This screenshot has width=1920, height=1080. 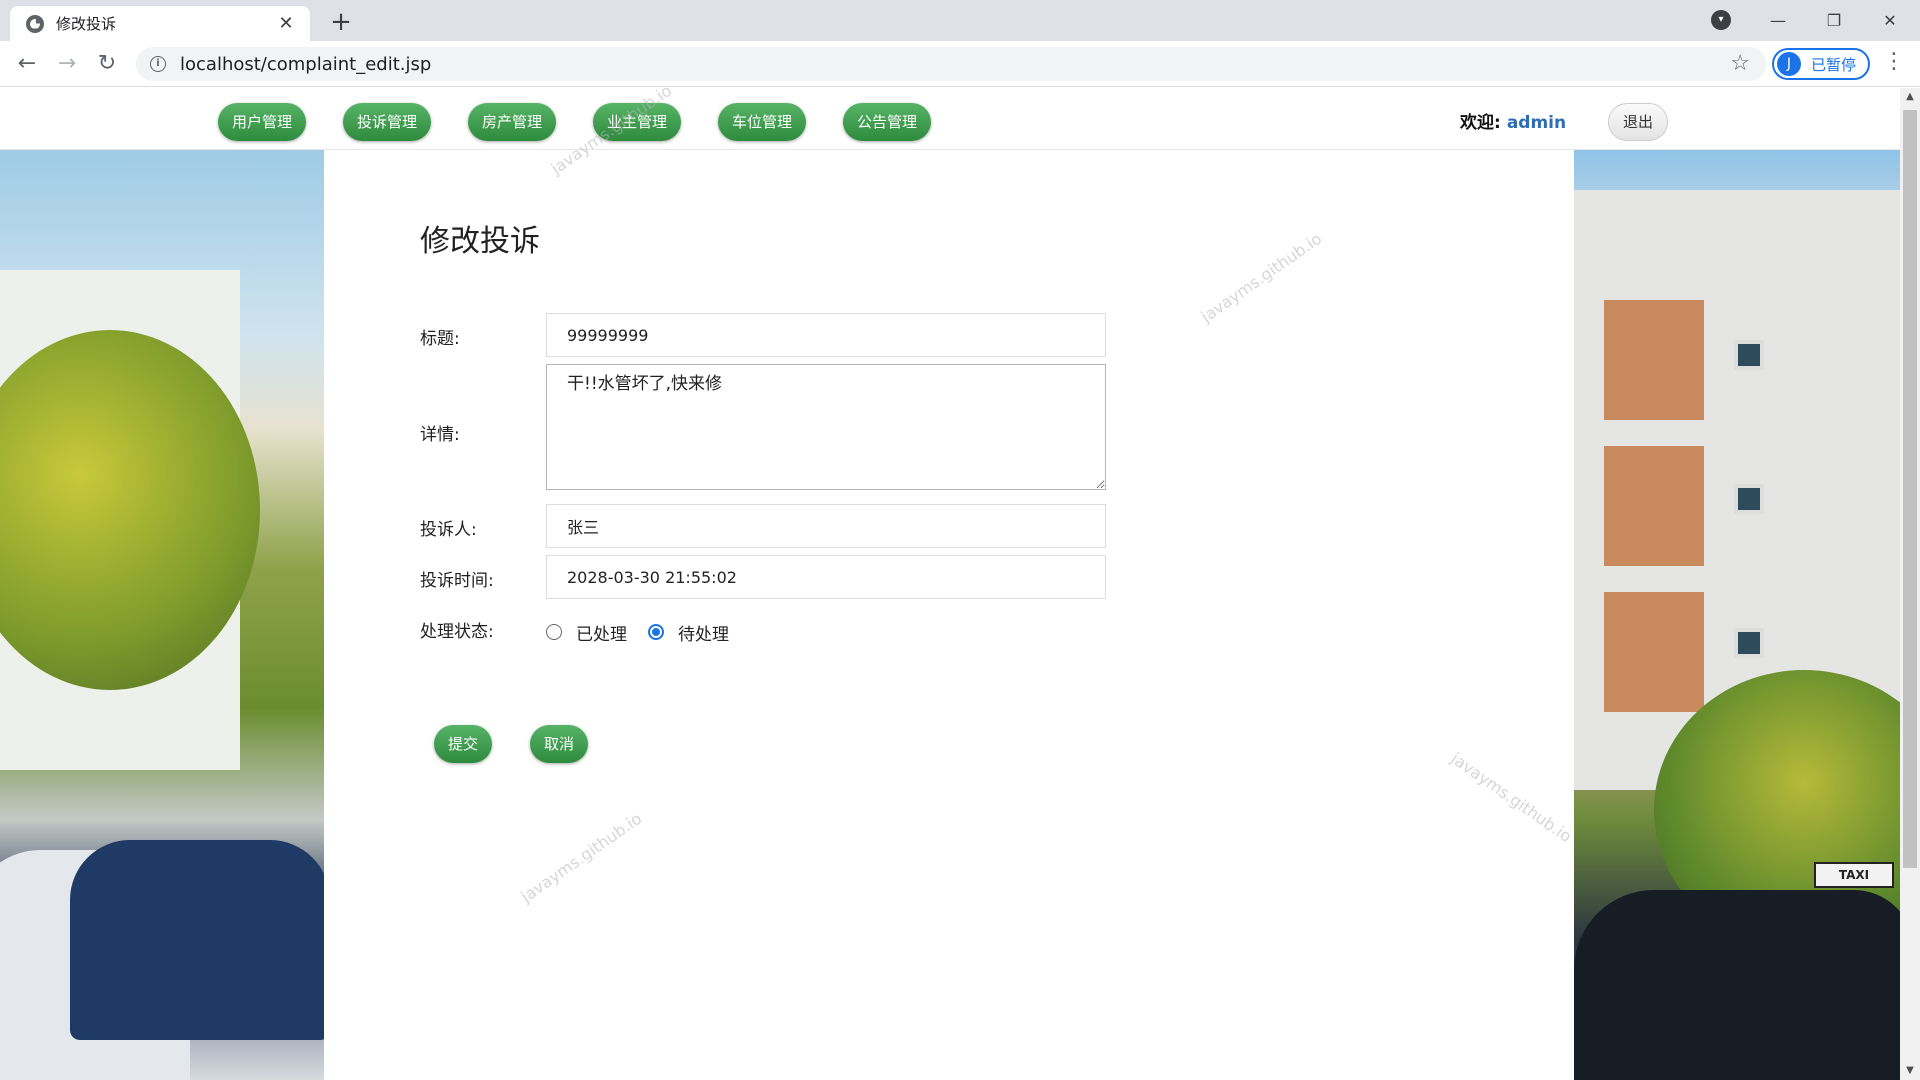 I want to click on browser-tab: 修改投诉 ✕, so click(x=160, y=23).